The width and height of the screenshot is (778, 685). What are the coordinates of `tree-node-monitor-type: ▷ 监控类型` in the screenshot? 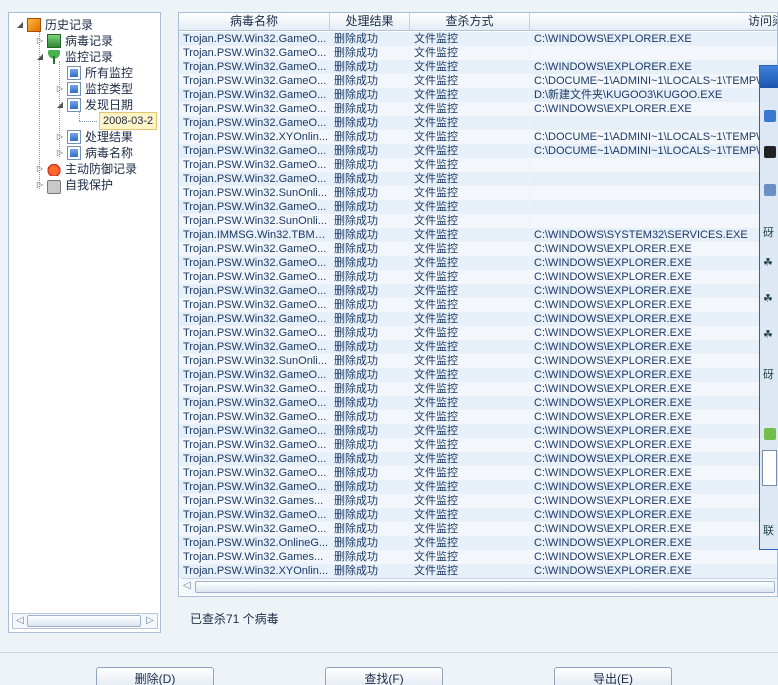 It's located at (94, 89).